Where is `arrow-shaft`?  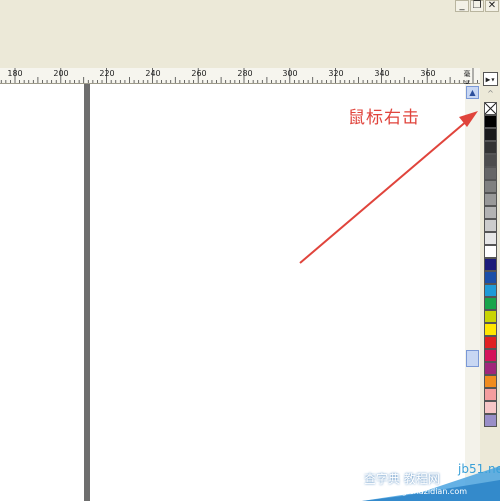
arrow-shaft is located at coordinates (384, 191).